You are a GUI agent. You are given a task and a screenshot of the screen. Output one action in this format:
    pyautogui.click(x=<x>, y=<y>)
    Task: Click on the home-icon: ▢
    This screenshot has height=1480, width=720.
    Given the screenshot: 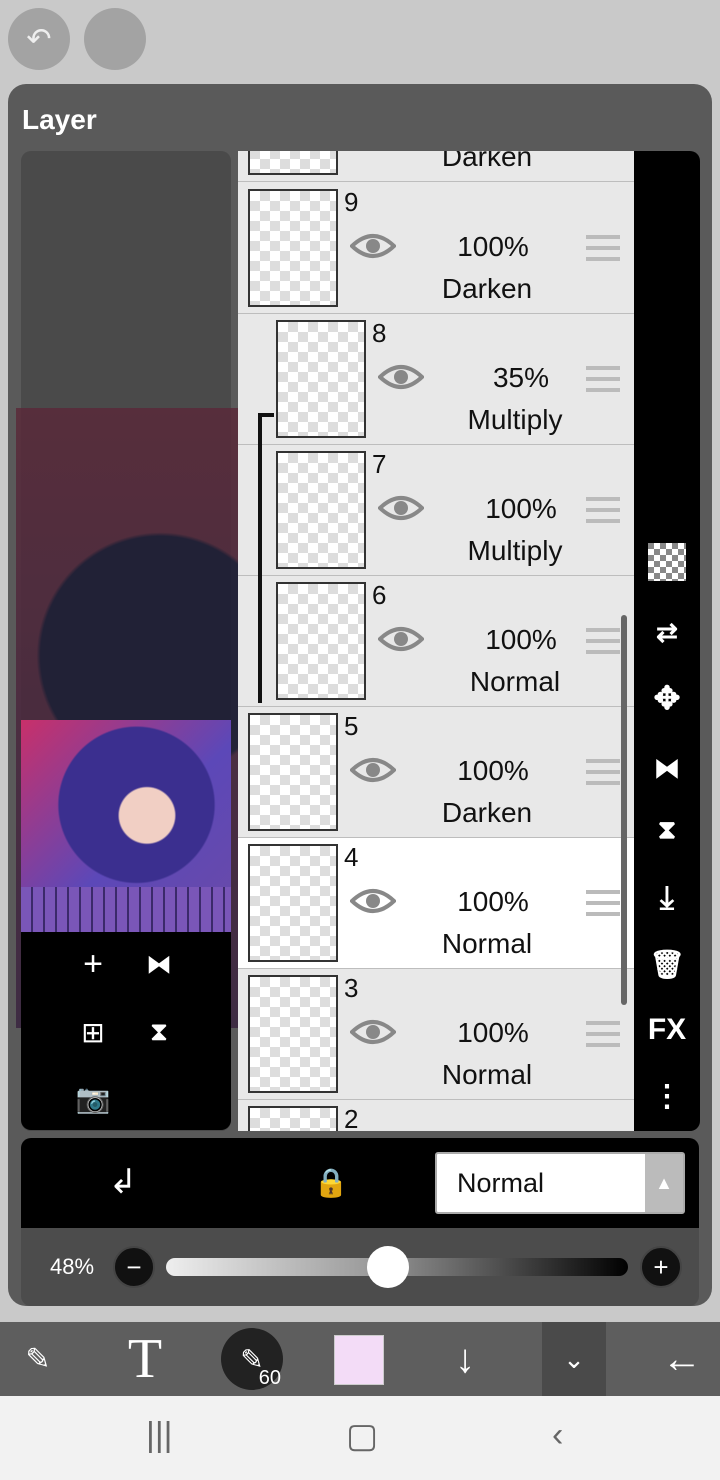 What is the action you would take?
    pyautogui.click(x=362, y=1436)
    